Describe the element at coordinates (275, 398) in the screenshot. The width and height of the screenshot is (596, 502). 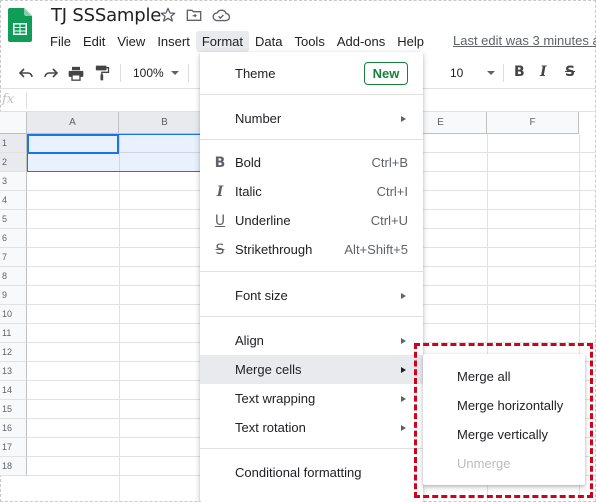
I see `menu-item-label: Text wrapping` at that location.